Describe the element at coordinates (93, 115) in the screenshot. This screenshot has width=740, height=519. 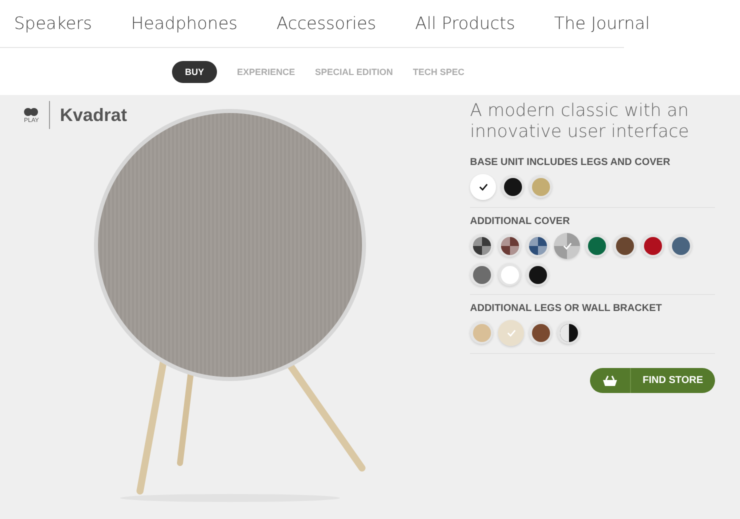
I see `brand-logo: Kvadrat` at that location.